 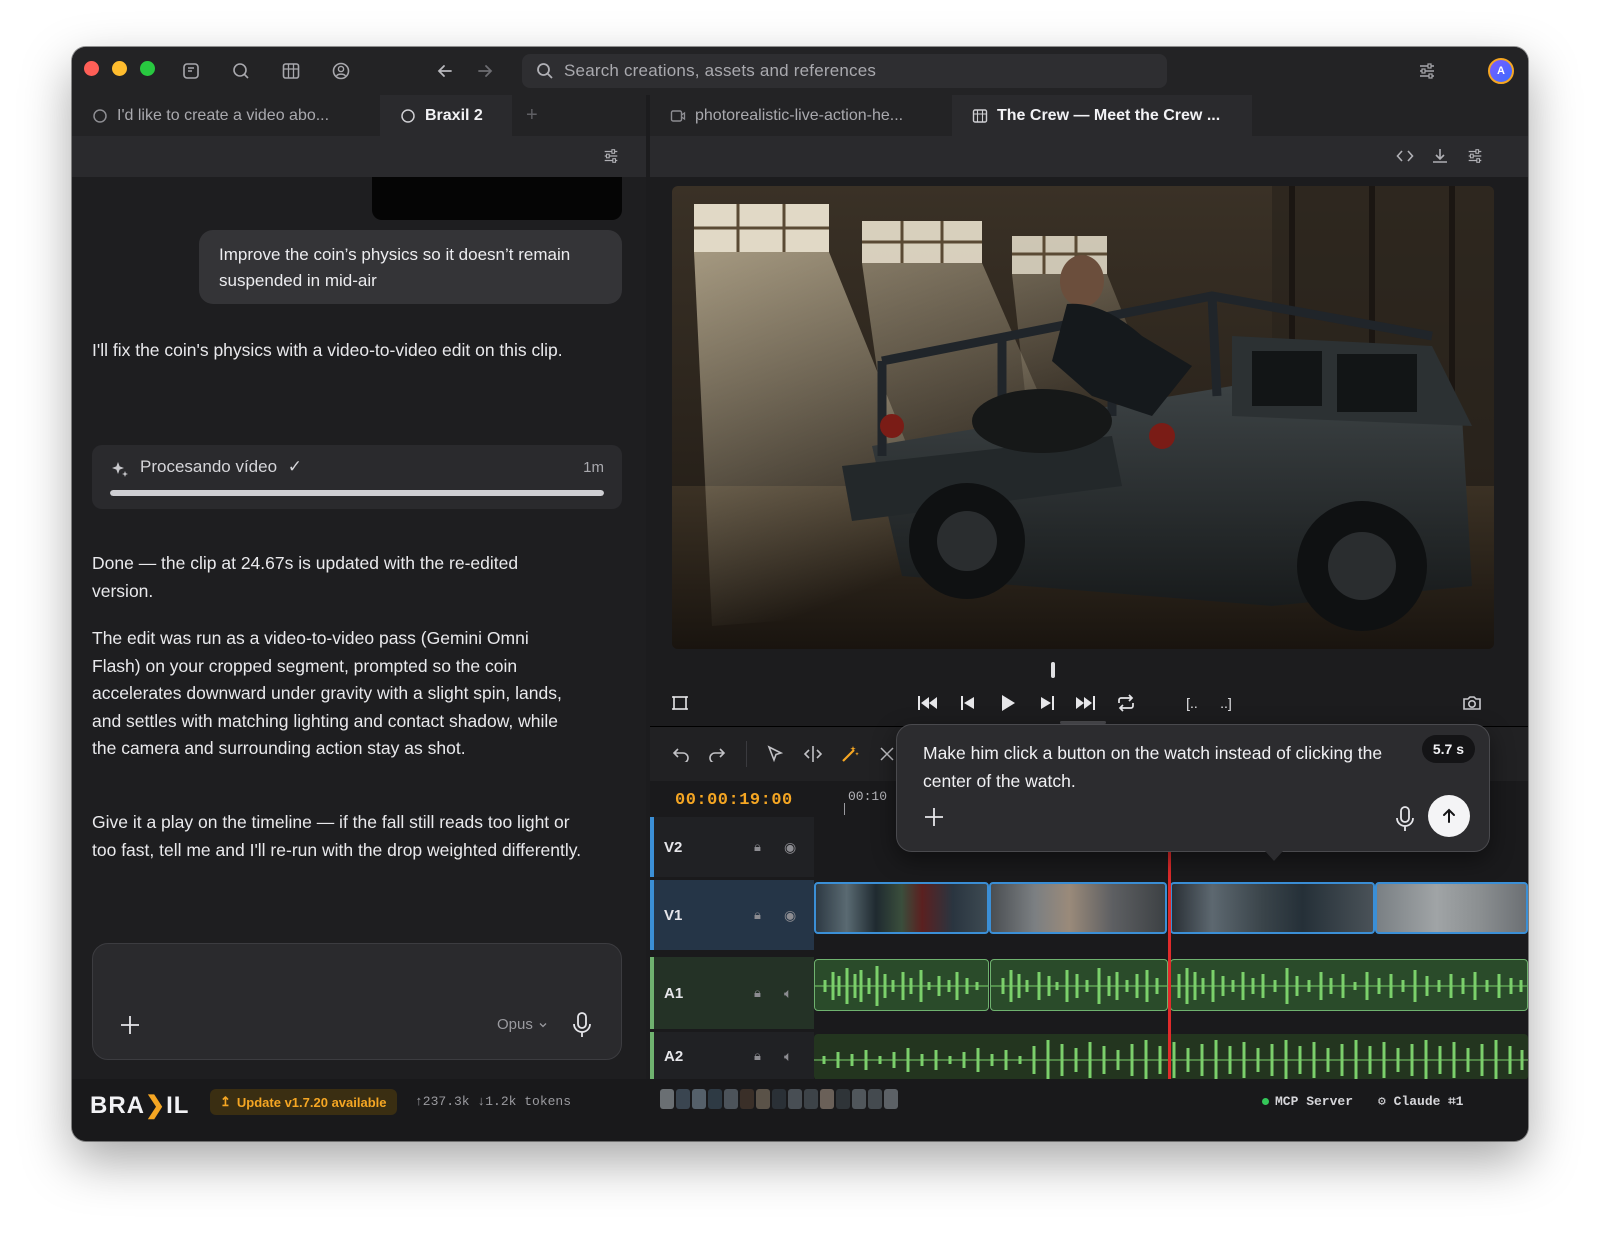 I want to click on settings-sliders-icon, so click(x=1427, y=71).